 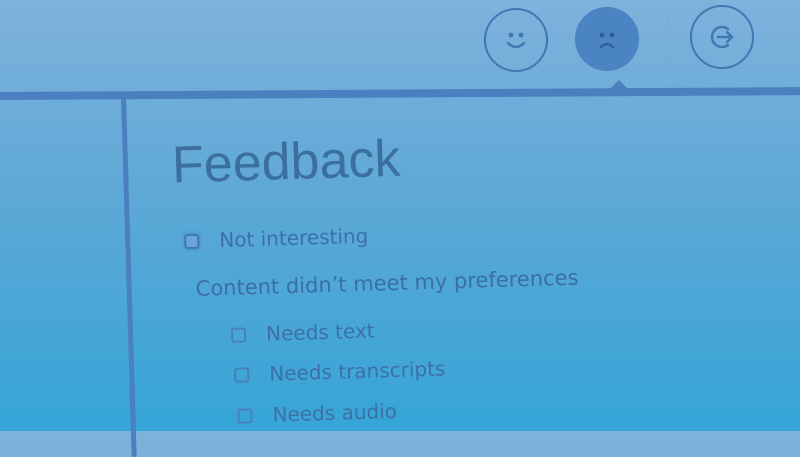 I want to click on not-interesting-option: Not interesting, so click(x=276, y=238).